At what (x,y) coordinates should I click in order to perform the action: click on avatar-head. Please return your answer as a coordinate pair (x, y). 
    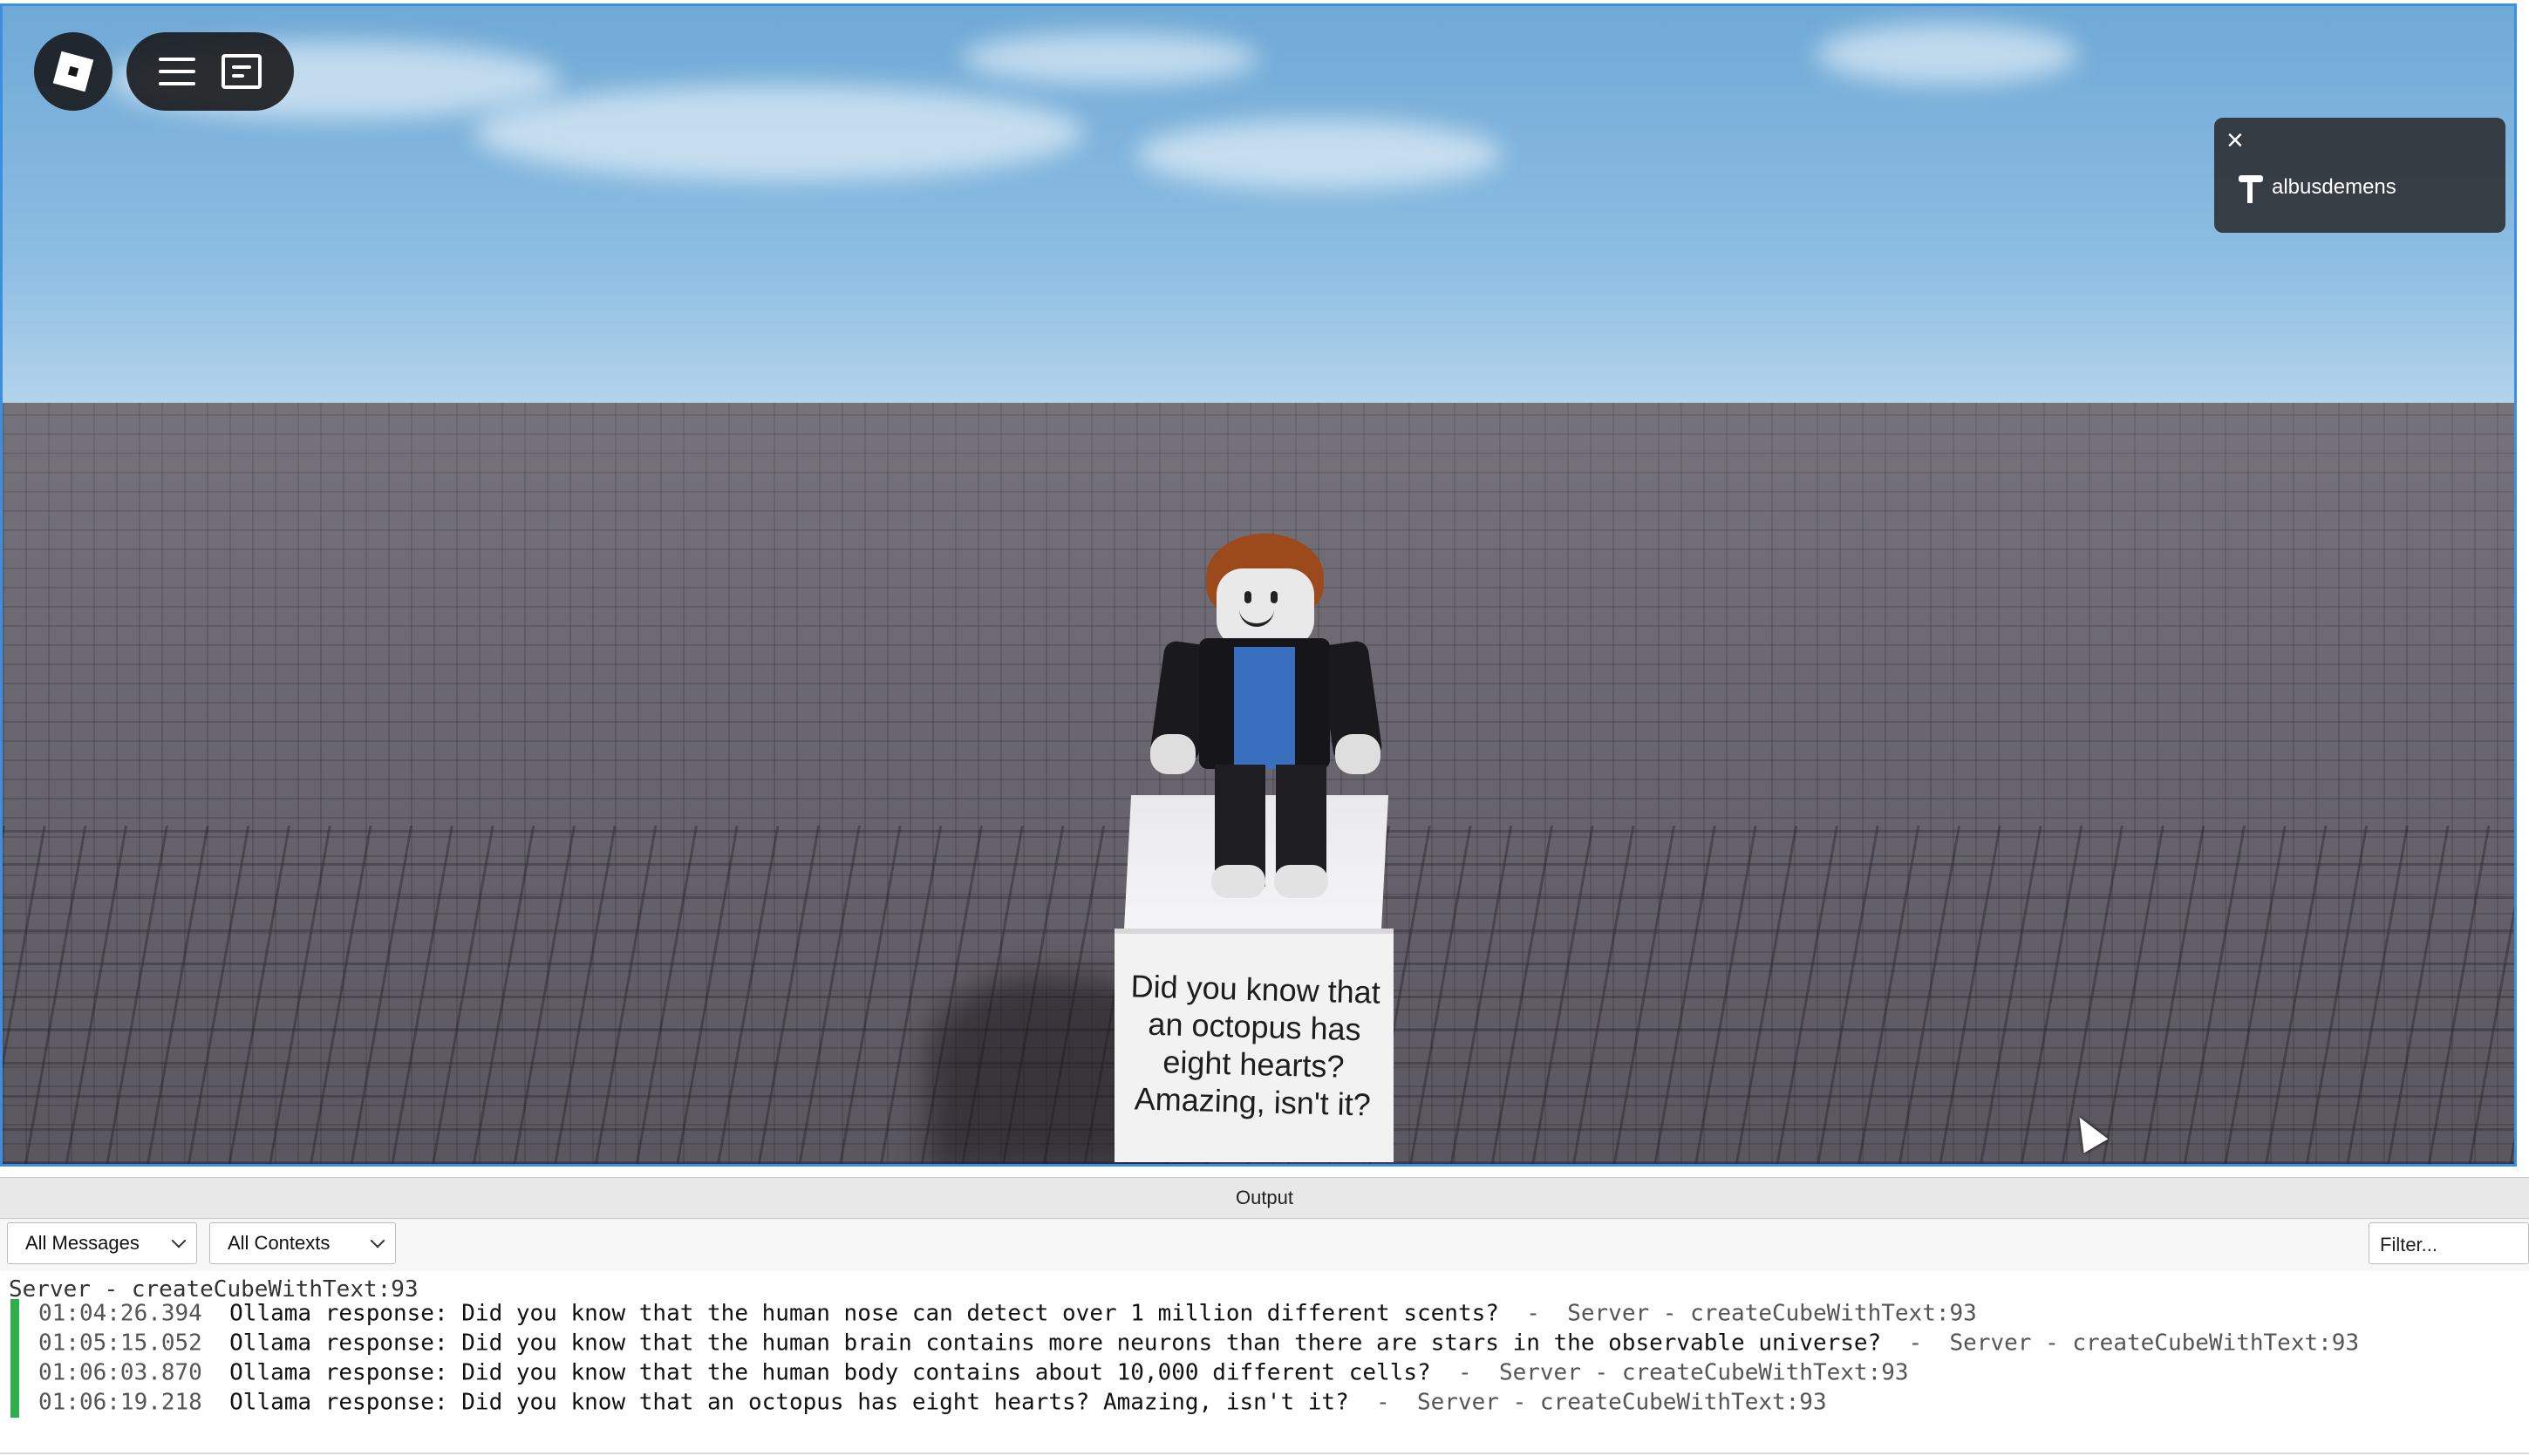
    Looking at the image, I should click on (1265, 607).